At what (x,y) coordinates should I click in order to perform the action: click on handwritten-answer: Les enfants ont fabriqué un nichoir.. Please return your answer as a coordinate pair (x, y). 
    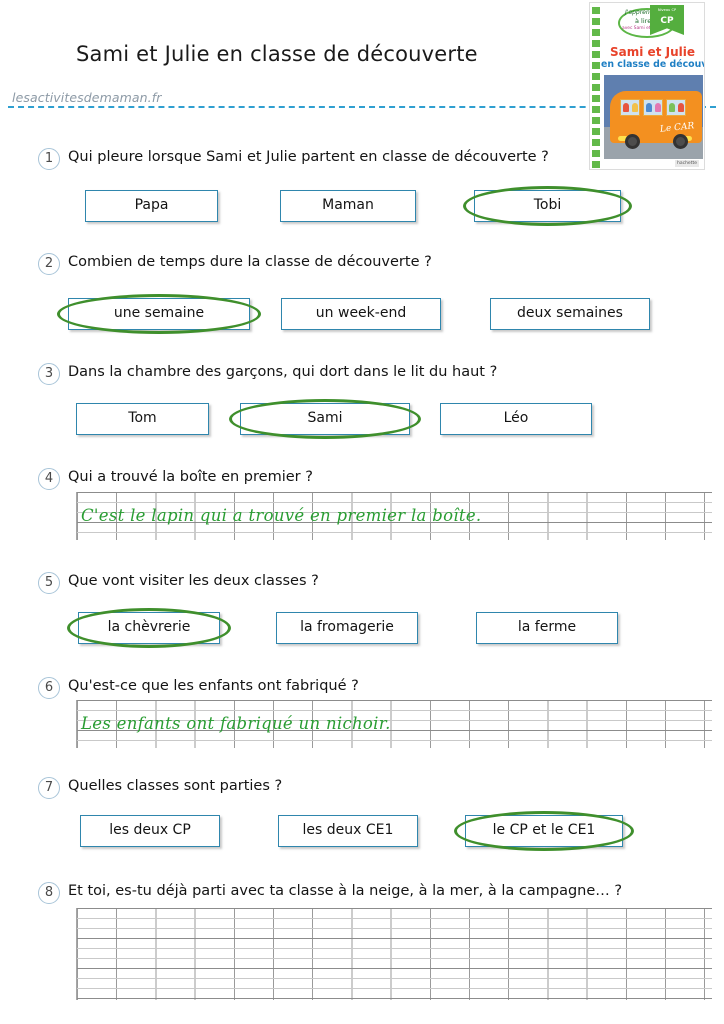
    Looking at the image, I should click on (236, 723).